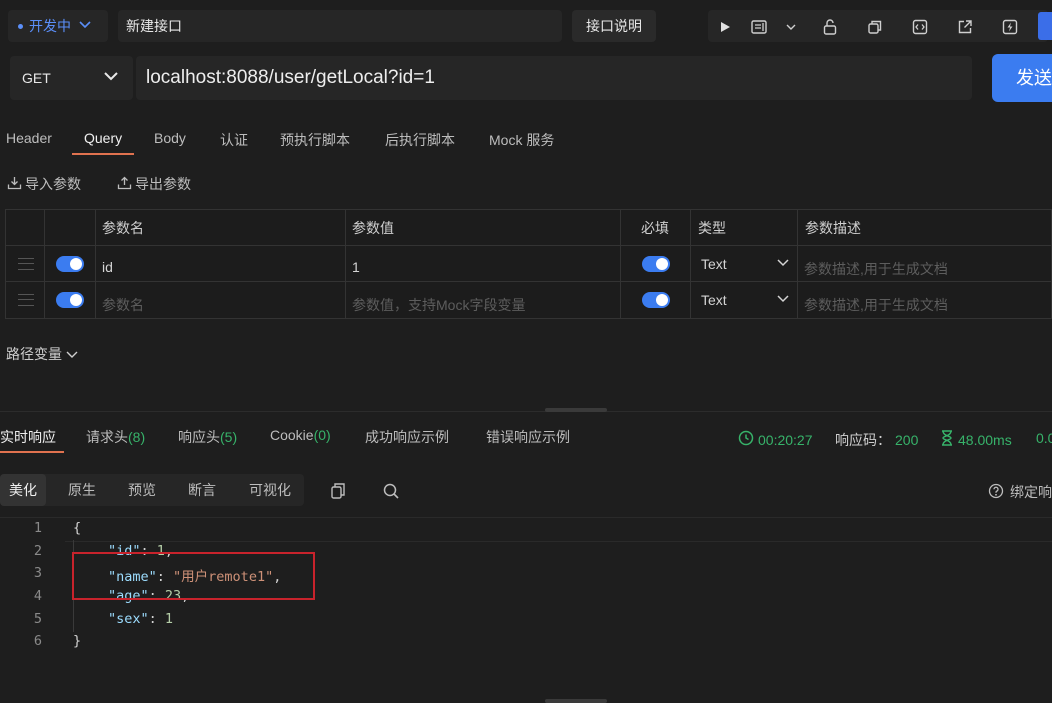 This screenshot has width=1052, height=703. I want to click on code-view-border, so click(526, 517).